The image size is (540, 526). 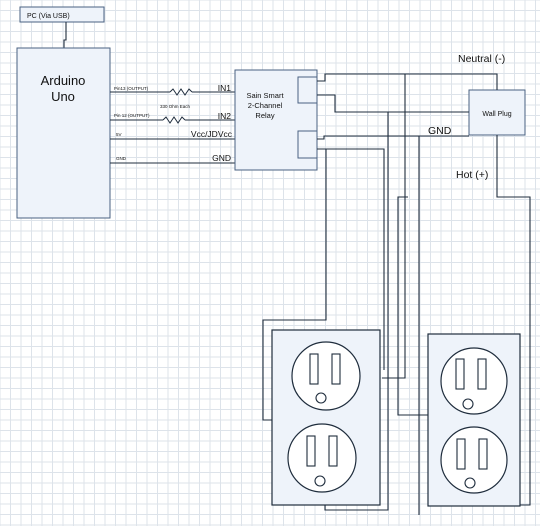 I want to click on usb-wire, so click(x=65, y=35).